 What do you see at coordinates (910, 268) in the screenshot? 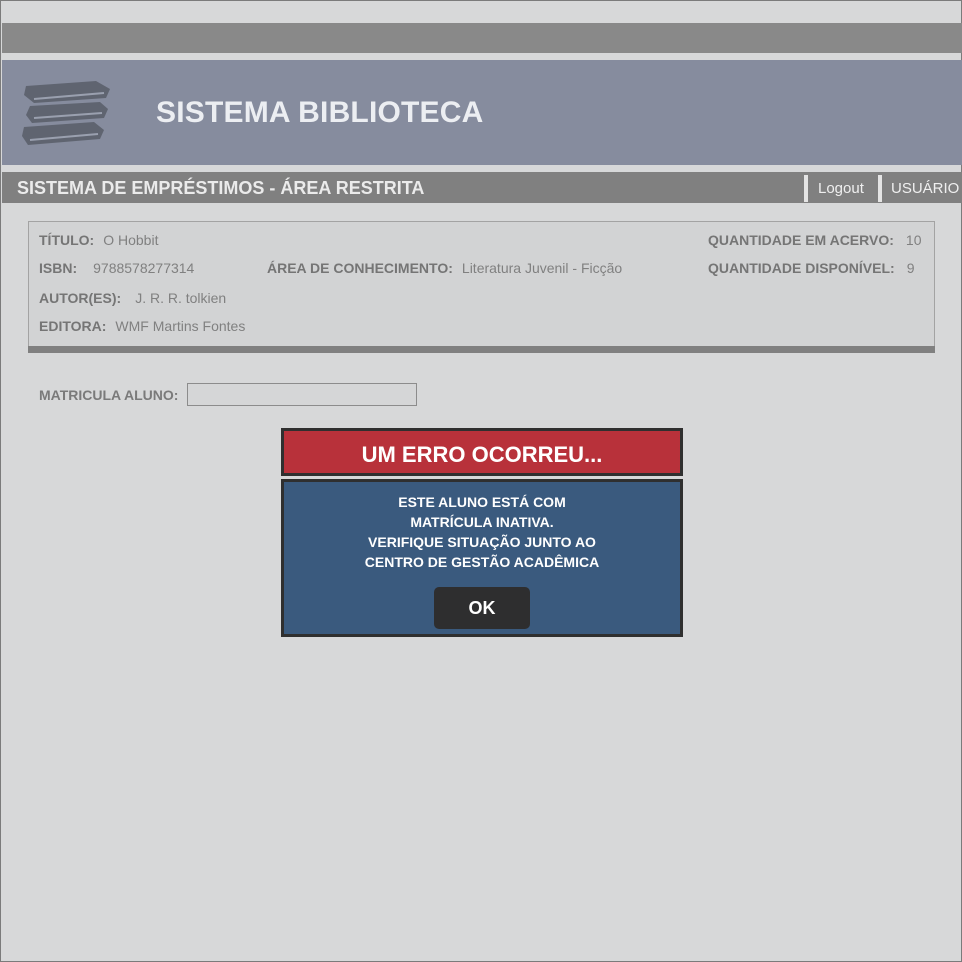
I see `available-value: 9` at bounding box center [910, 268].